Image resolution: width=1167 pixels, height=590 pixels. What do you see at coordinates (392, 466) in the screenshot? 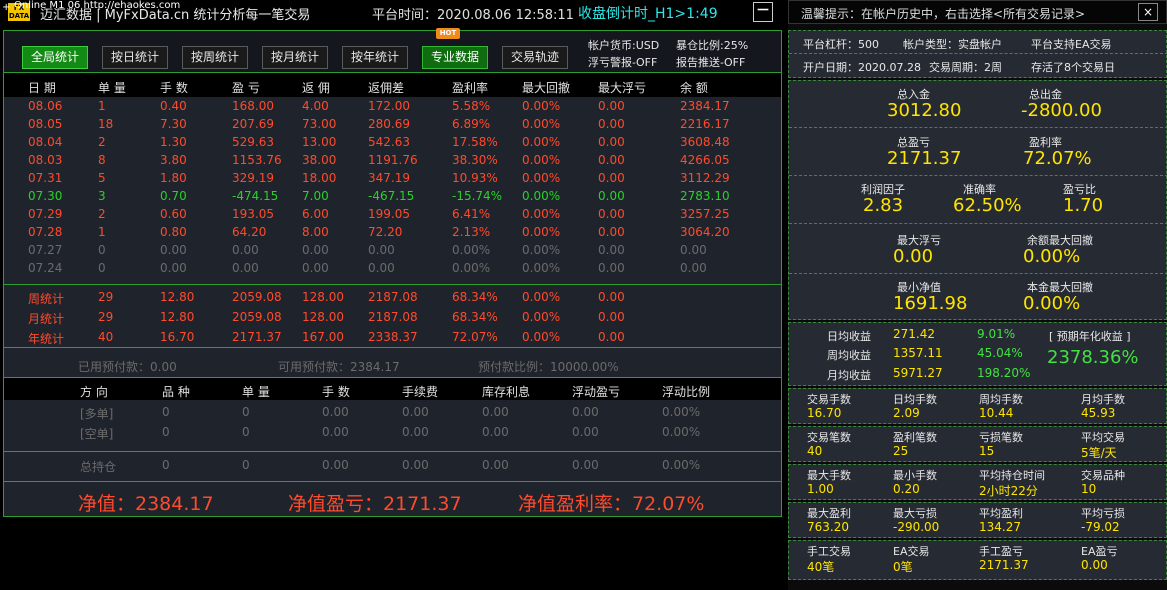
I see `order-total-row: 总持仓 0 0 0.00 0.00 0.00 0.00 0.00%` at bounding box center [392, 466].